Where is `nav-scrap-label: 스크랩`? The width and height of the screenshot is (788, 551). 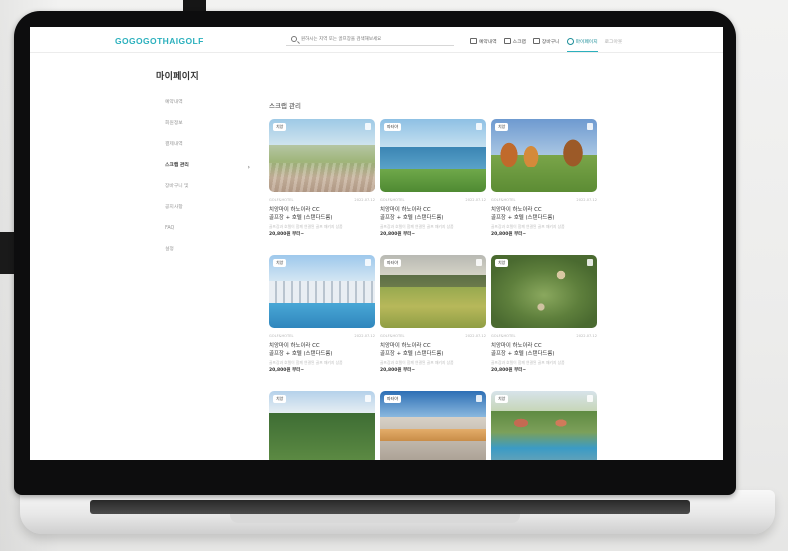 nav-scrap-label: 스크랩 is located at coordinates (519, 42).